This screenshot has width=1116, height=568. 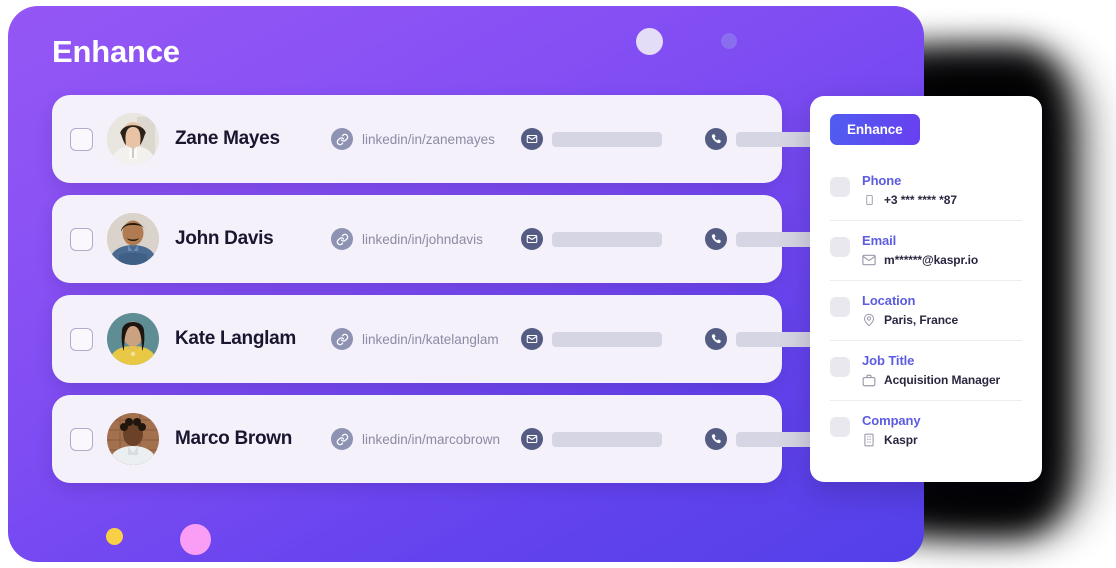 What do you see at coordinates (942, 430) in the screenshot?
I see `detail-content: Company Kaspr` at bounding box center [942, 430].